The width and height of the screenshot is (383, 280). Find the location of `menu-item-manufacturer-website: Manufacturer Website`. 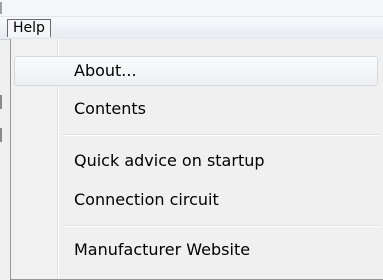

menu-item-manufacturer-website: Manufacturer Website is located at coordinates (196, 250).